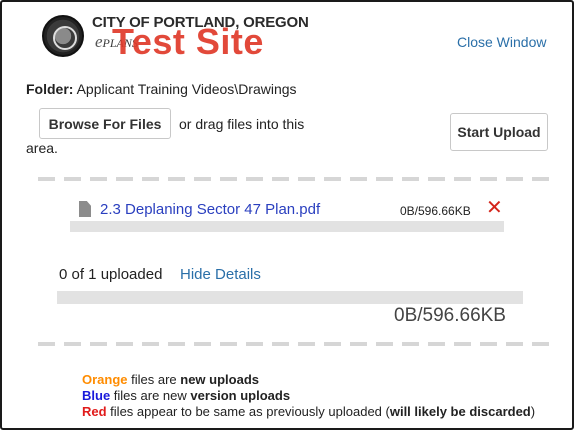 This screenshot has width=574, height=430. I want to click on close-window-link: Close Window, so click(501, 42).